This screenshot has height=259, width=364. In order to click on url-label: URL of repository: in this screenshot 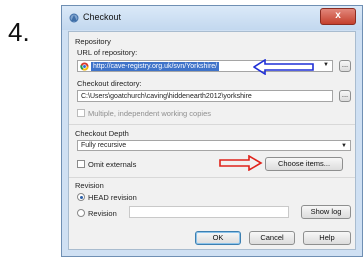, I will do `click(107, 52)`.